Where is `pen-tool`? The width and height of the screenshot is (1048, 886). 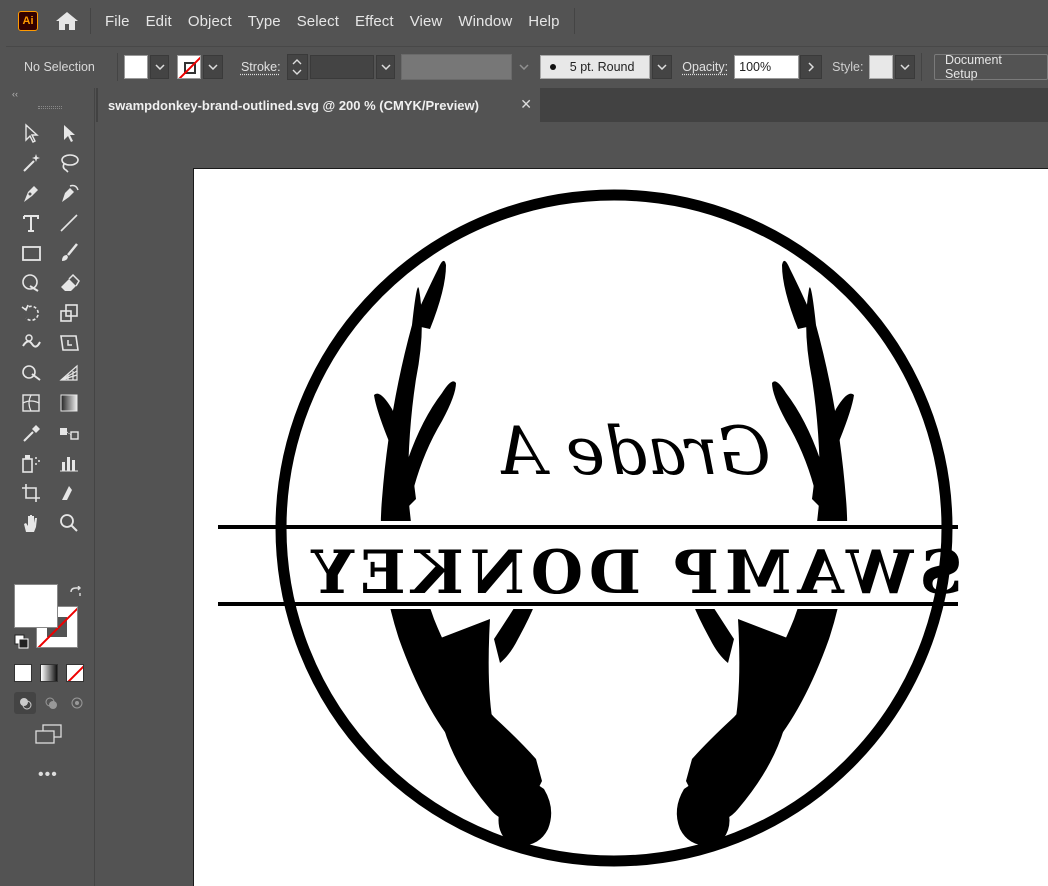 pen-tool is located at coordinates (31, 193).